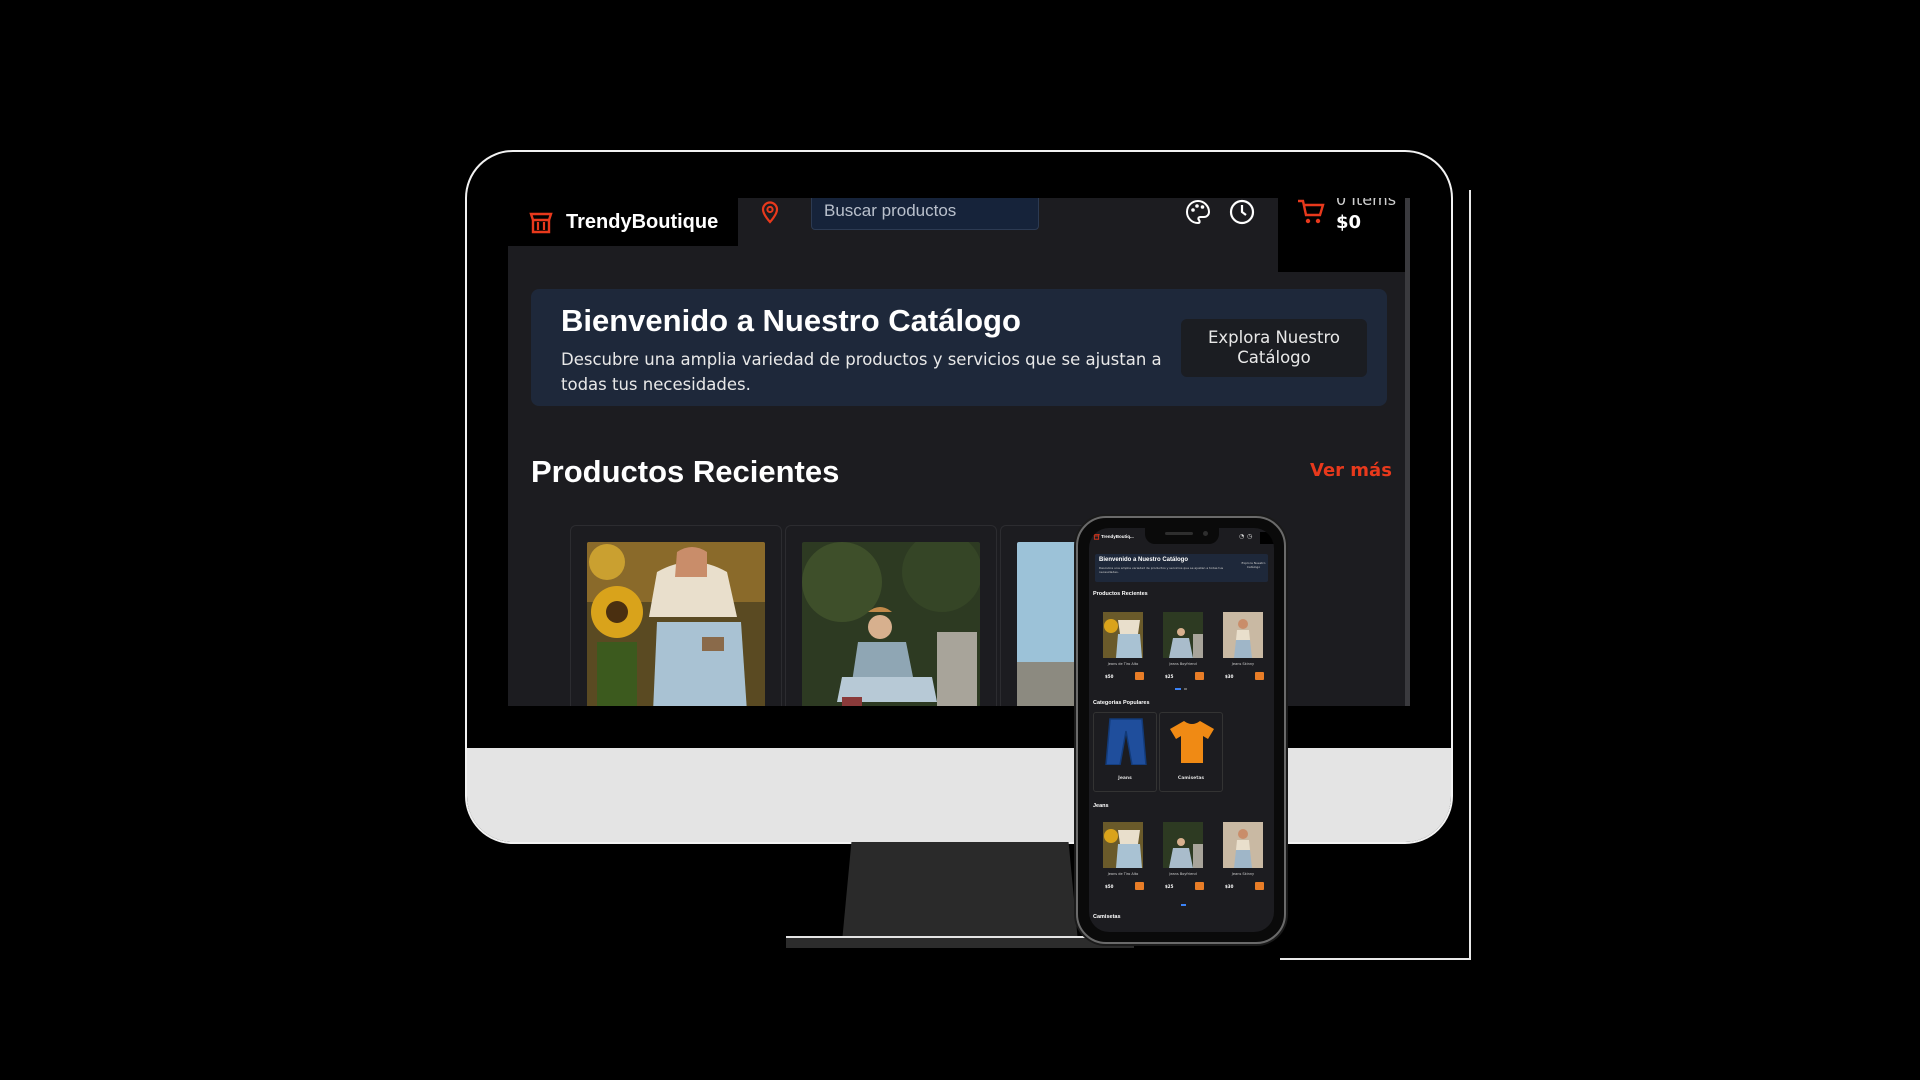  Describe the element at coordinates (685, 471) in the screenshot. I see `section-title: Productos Recientes` at that location.